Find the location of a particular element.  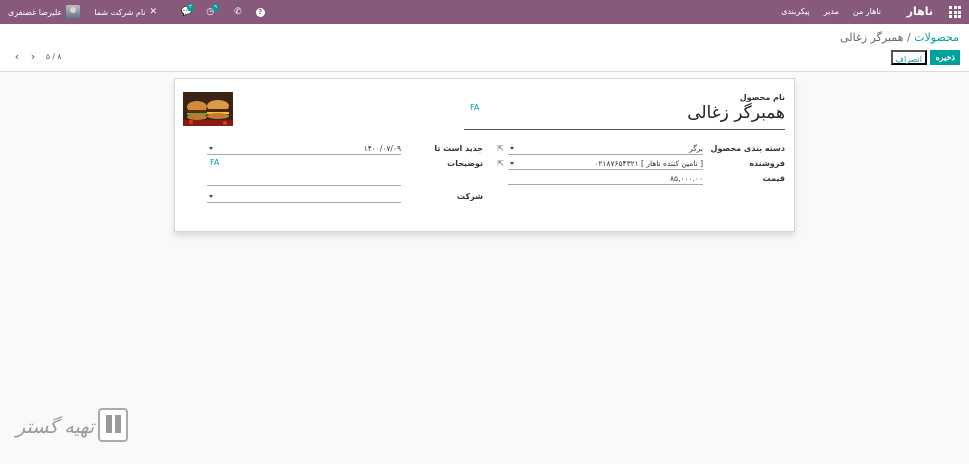

activity-badge: ۹ is located at coordinates (215, 7).